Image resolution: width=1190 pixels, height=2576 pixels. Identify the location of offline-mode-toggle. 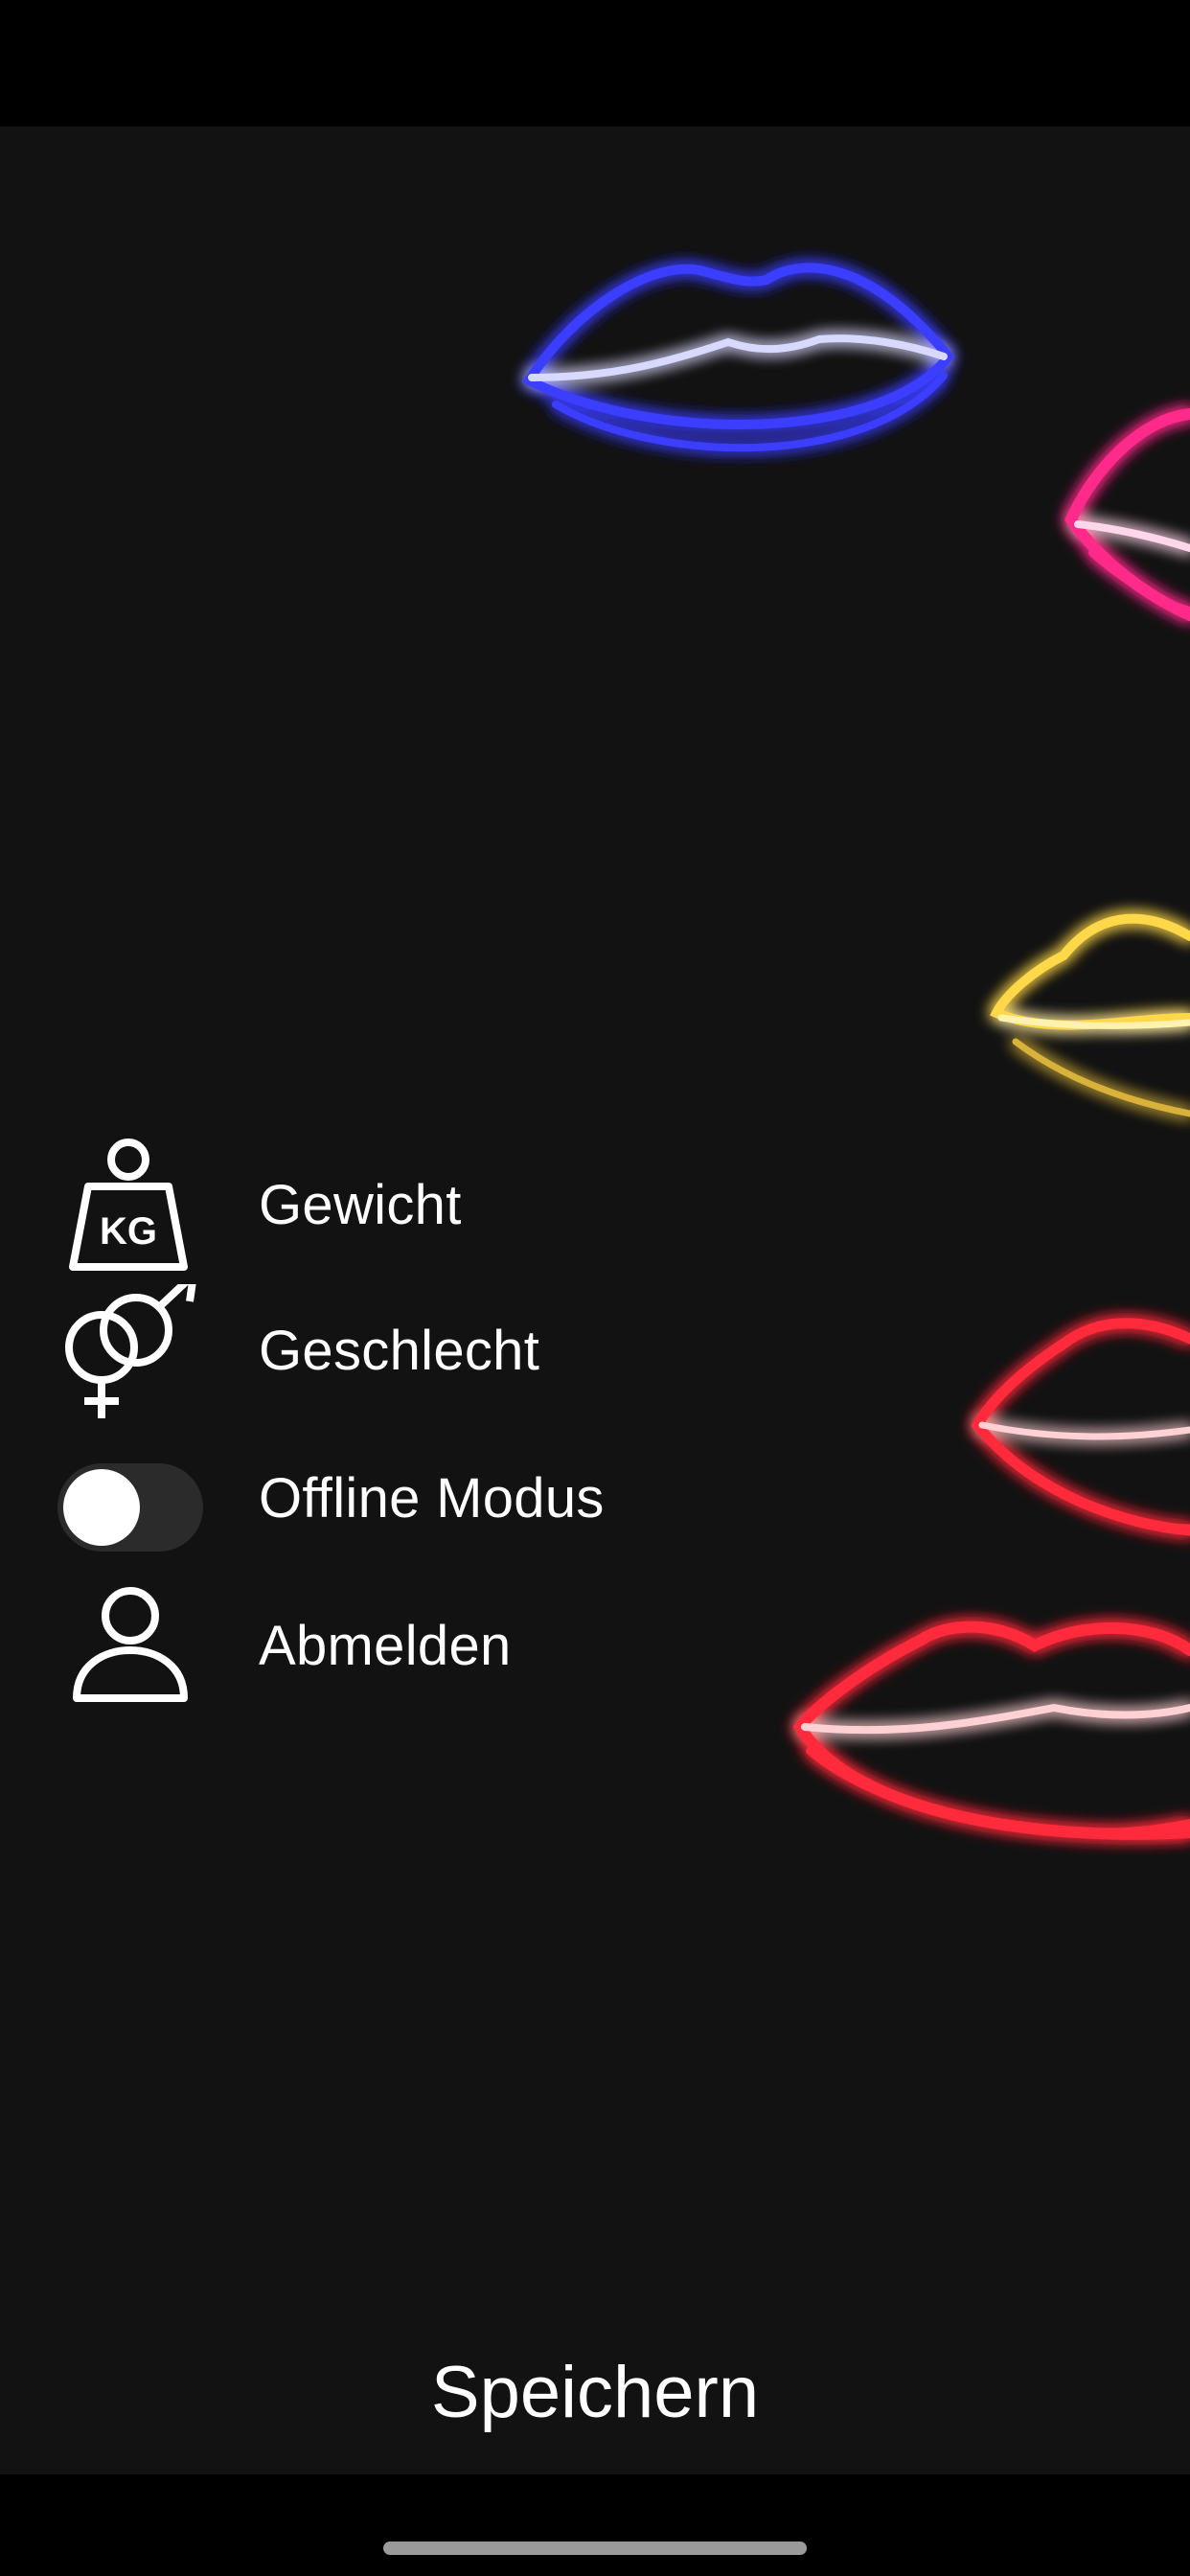
(130, 1507).